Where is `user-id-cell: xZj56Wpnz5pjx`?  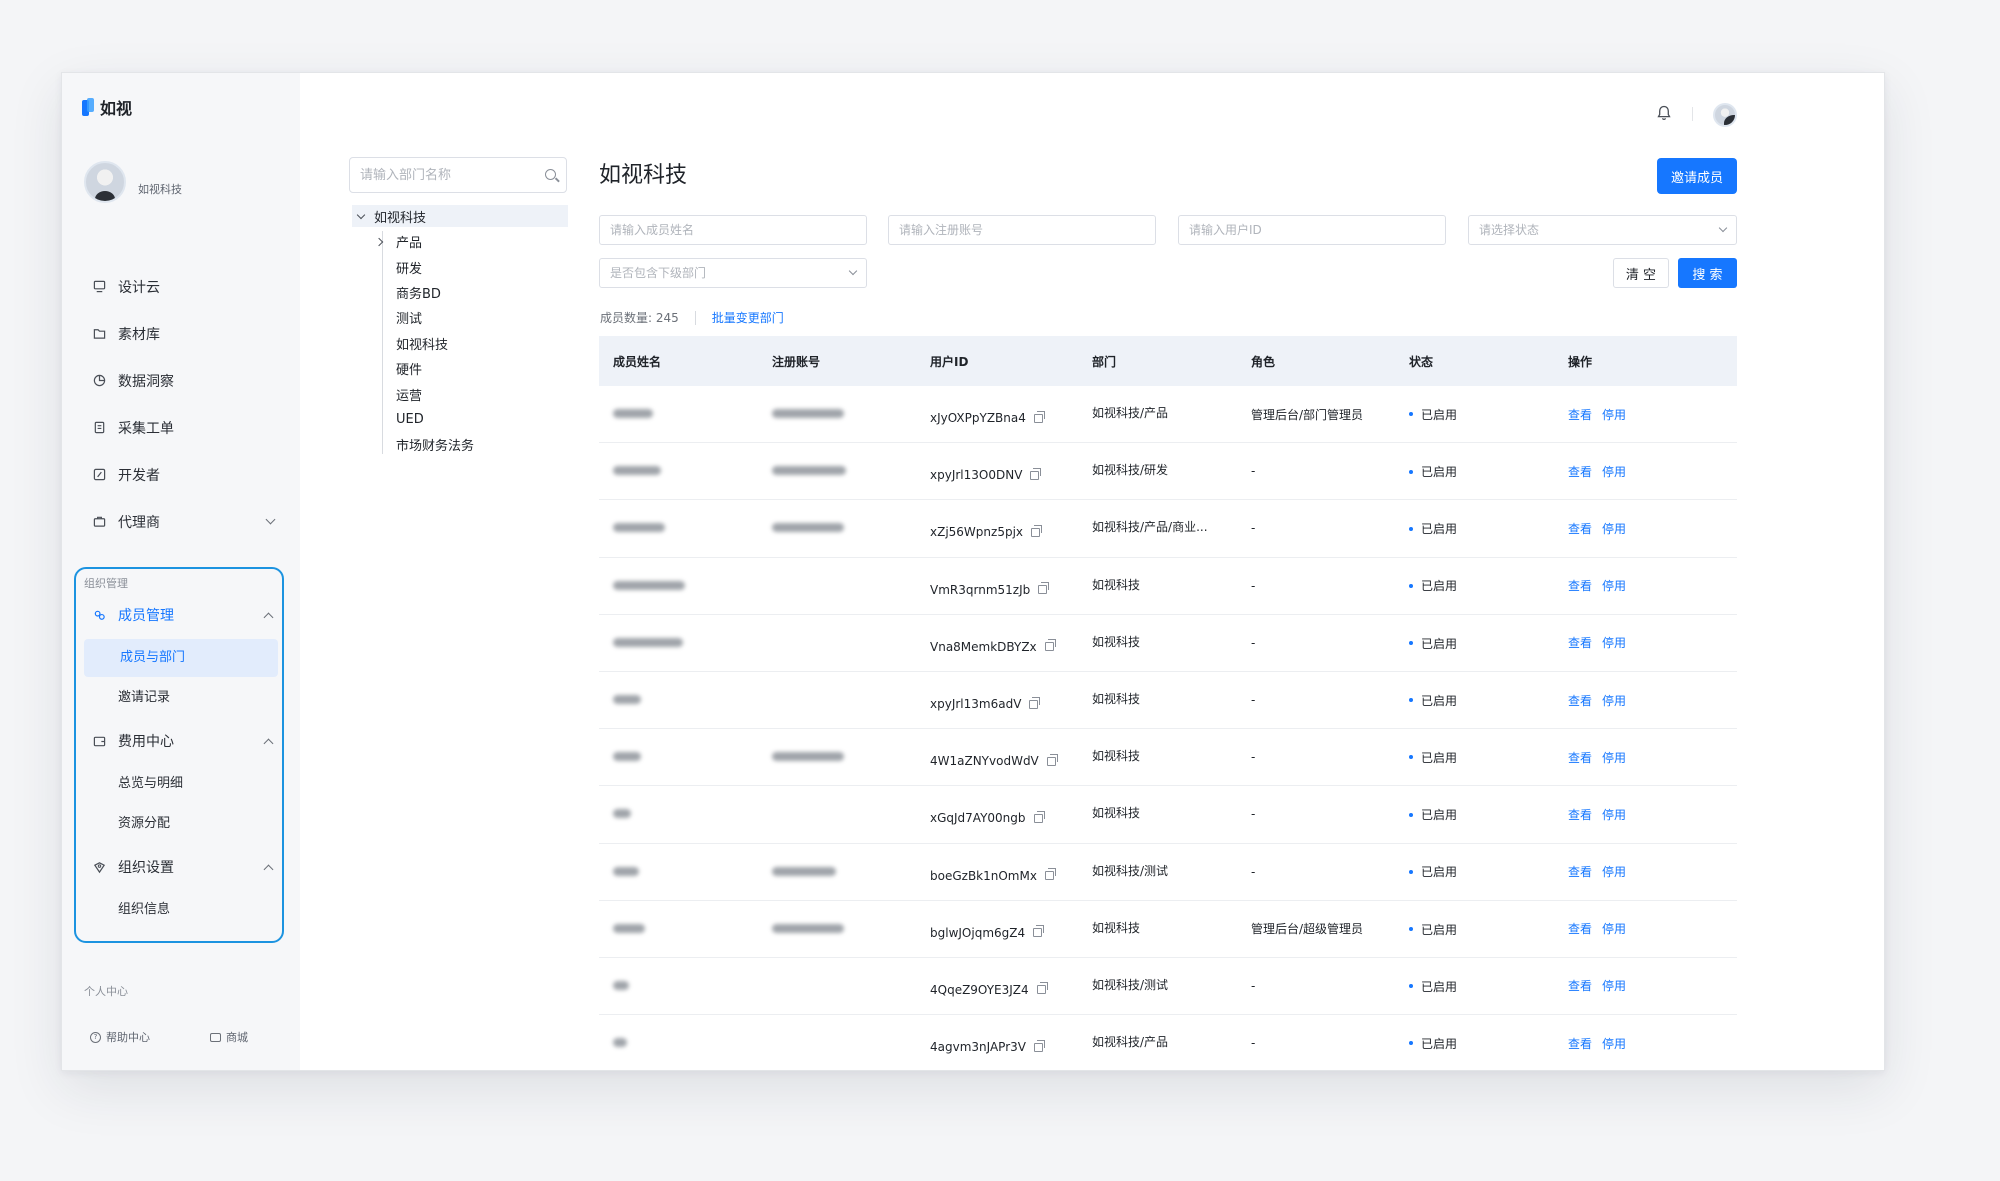 user-id-cell: xZj56Wpnz5pjx is located at coordinates (997, 528).